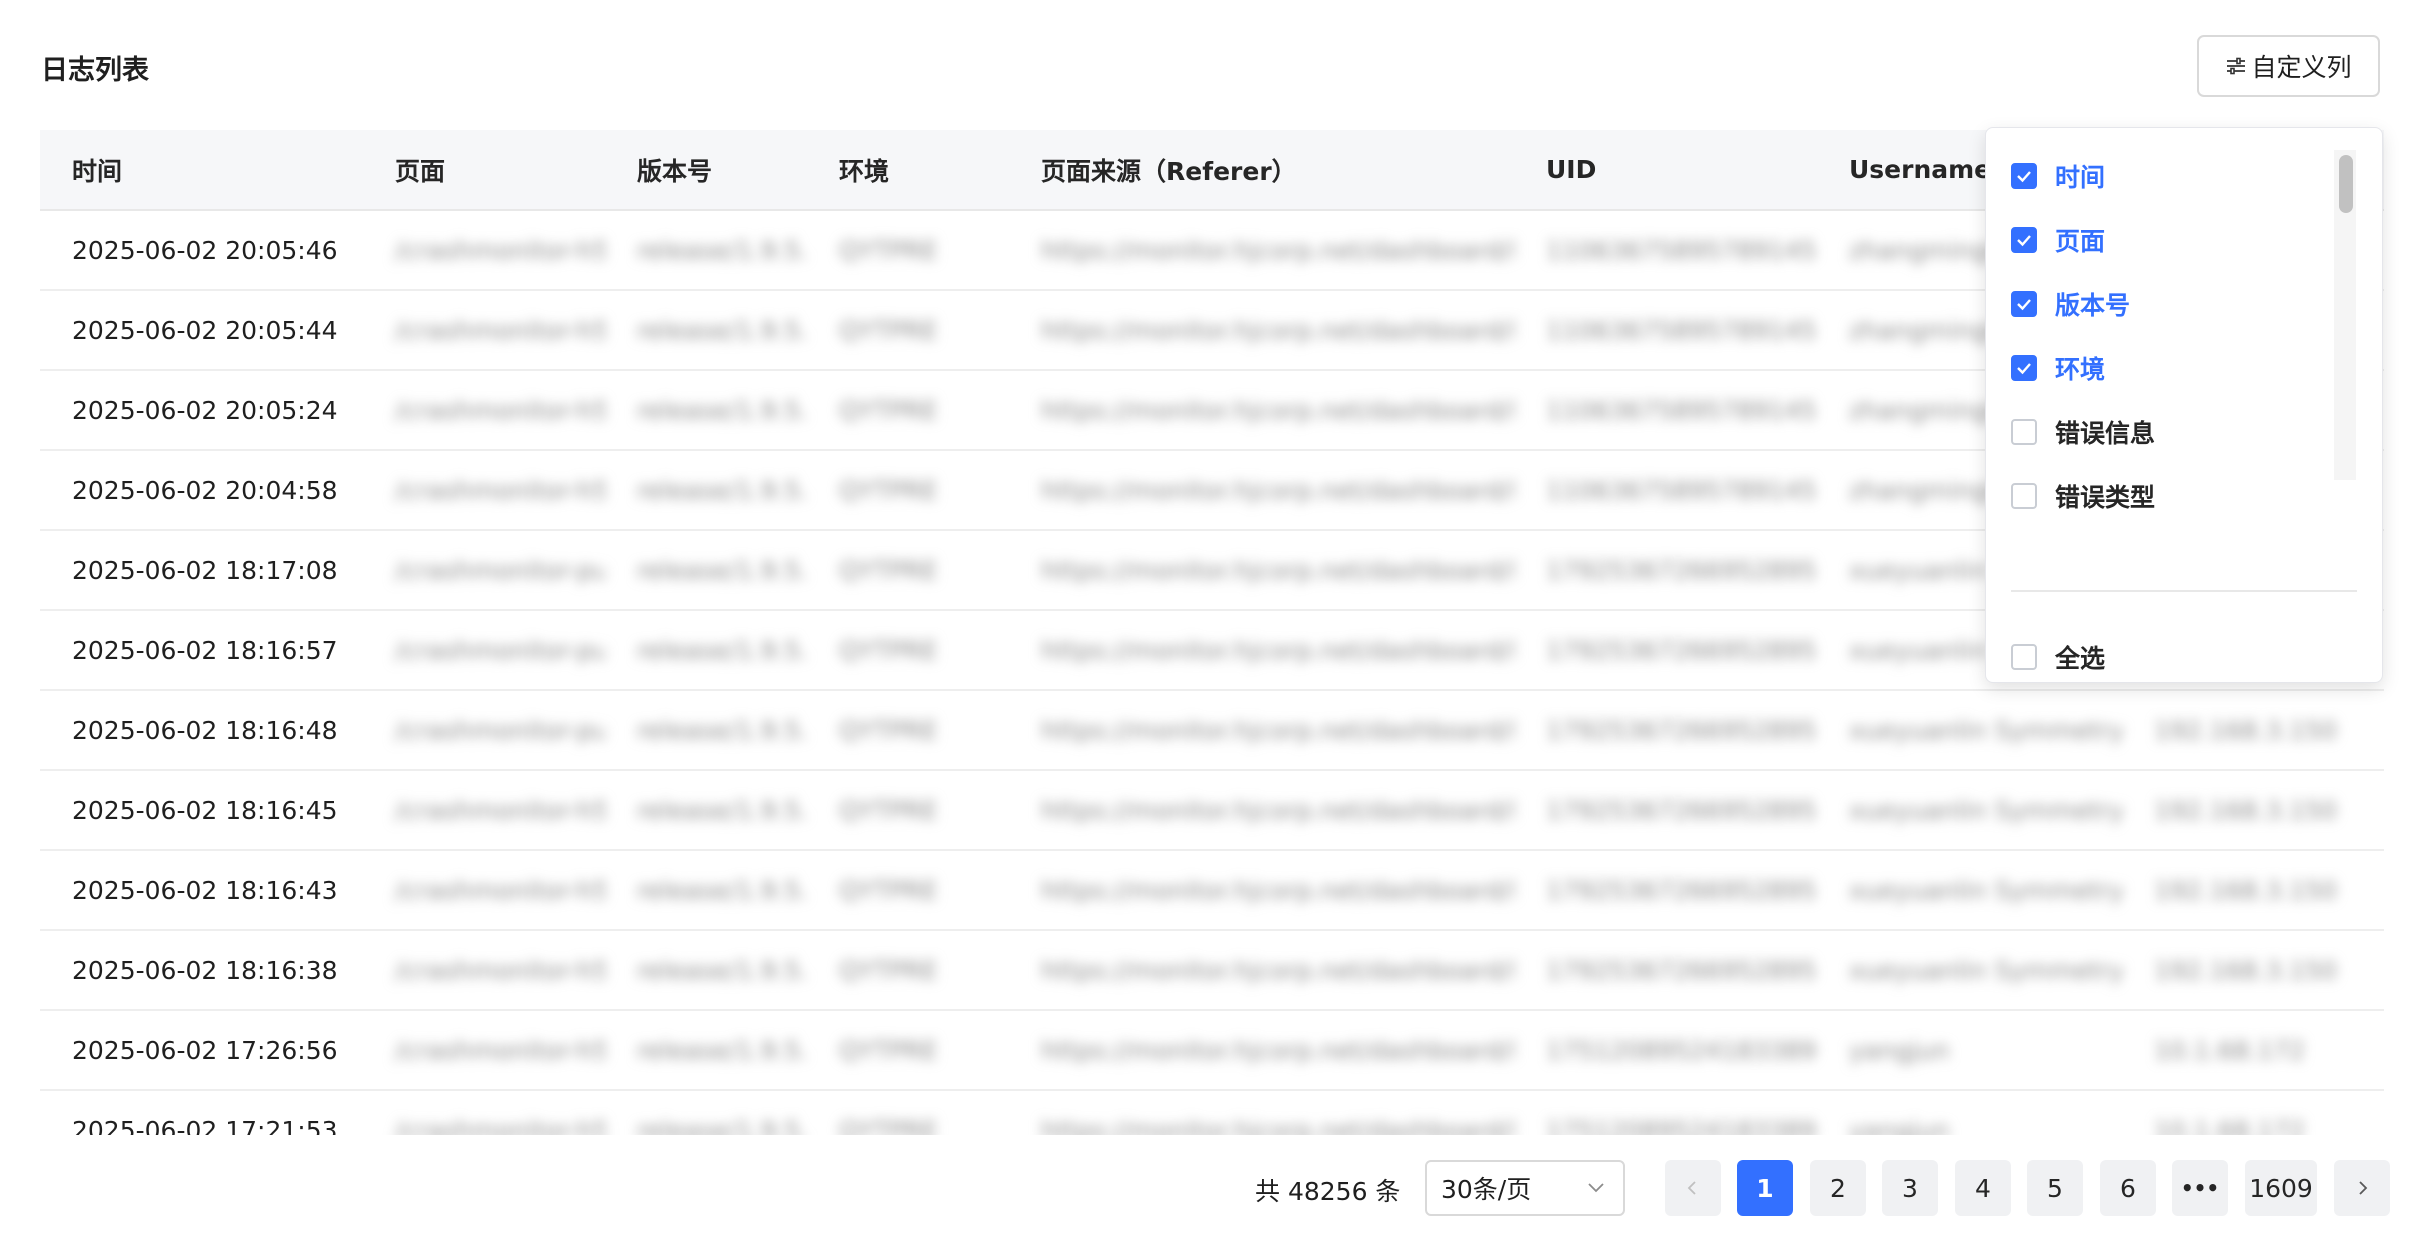  Describe the element at coordinates (2024, 657) in the screenshot. I see `select-all-checkbox` at that location.